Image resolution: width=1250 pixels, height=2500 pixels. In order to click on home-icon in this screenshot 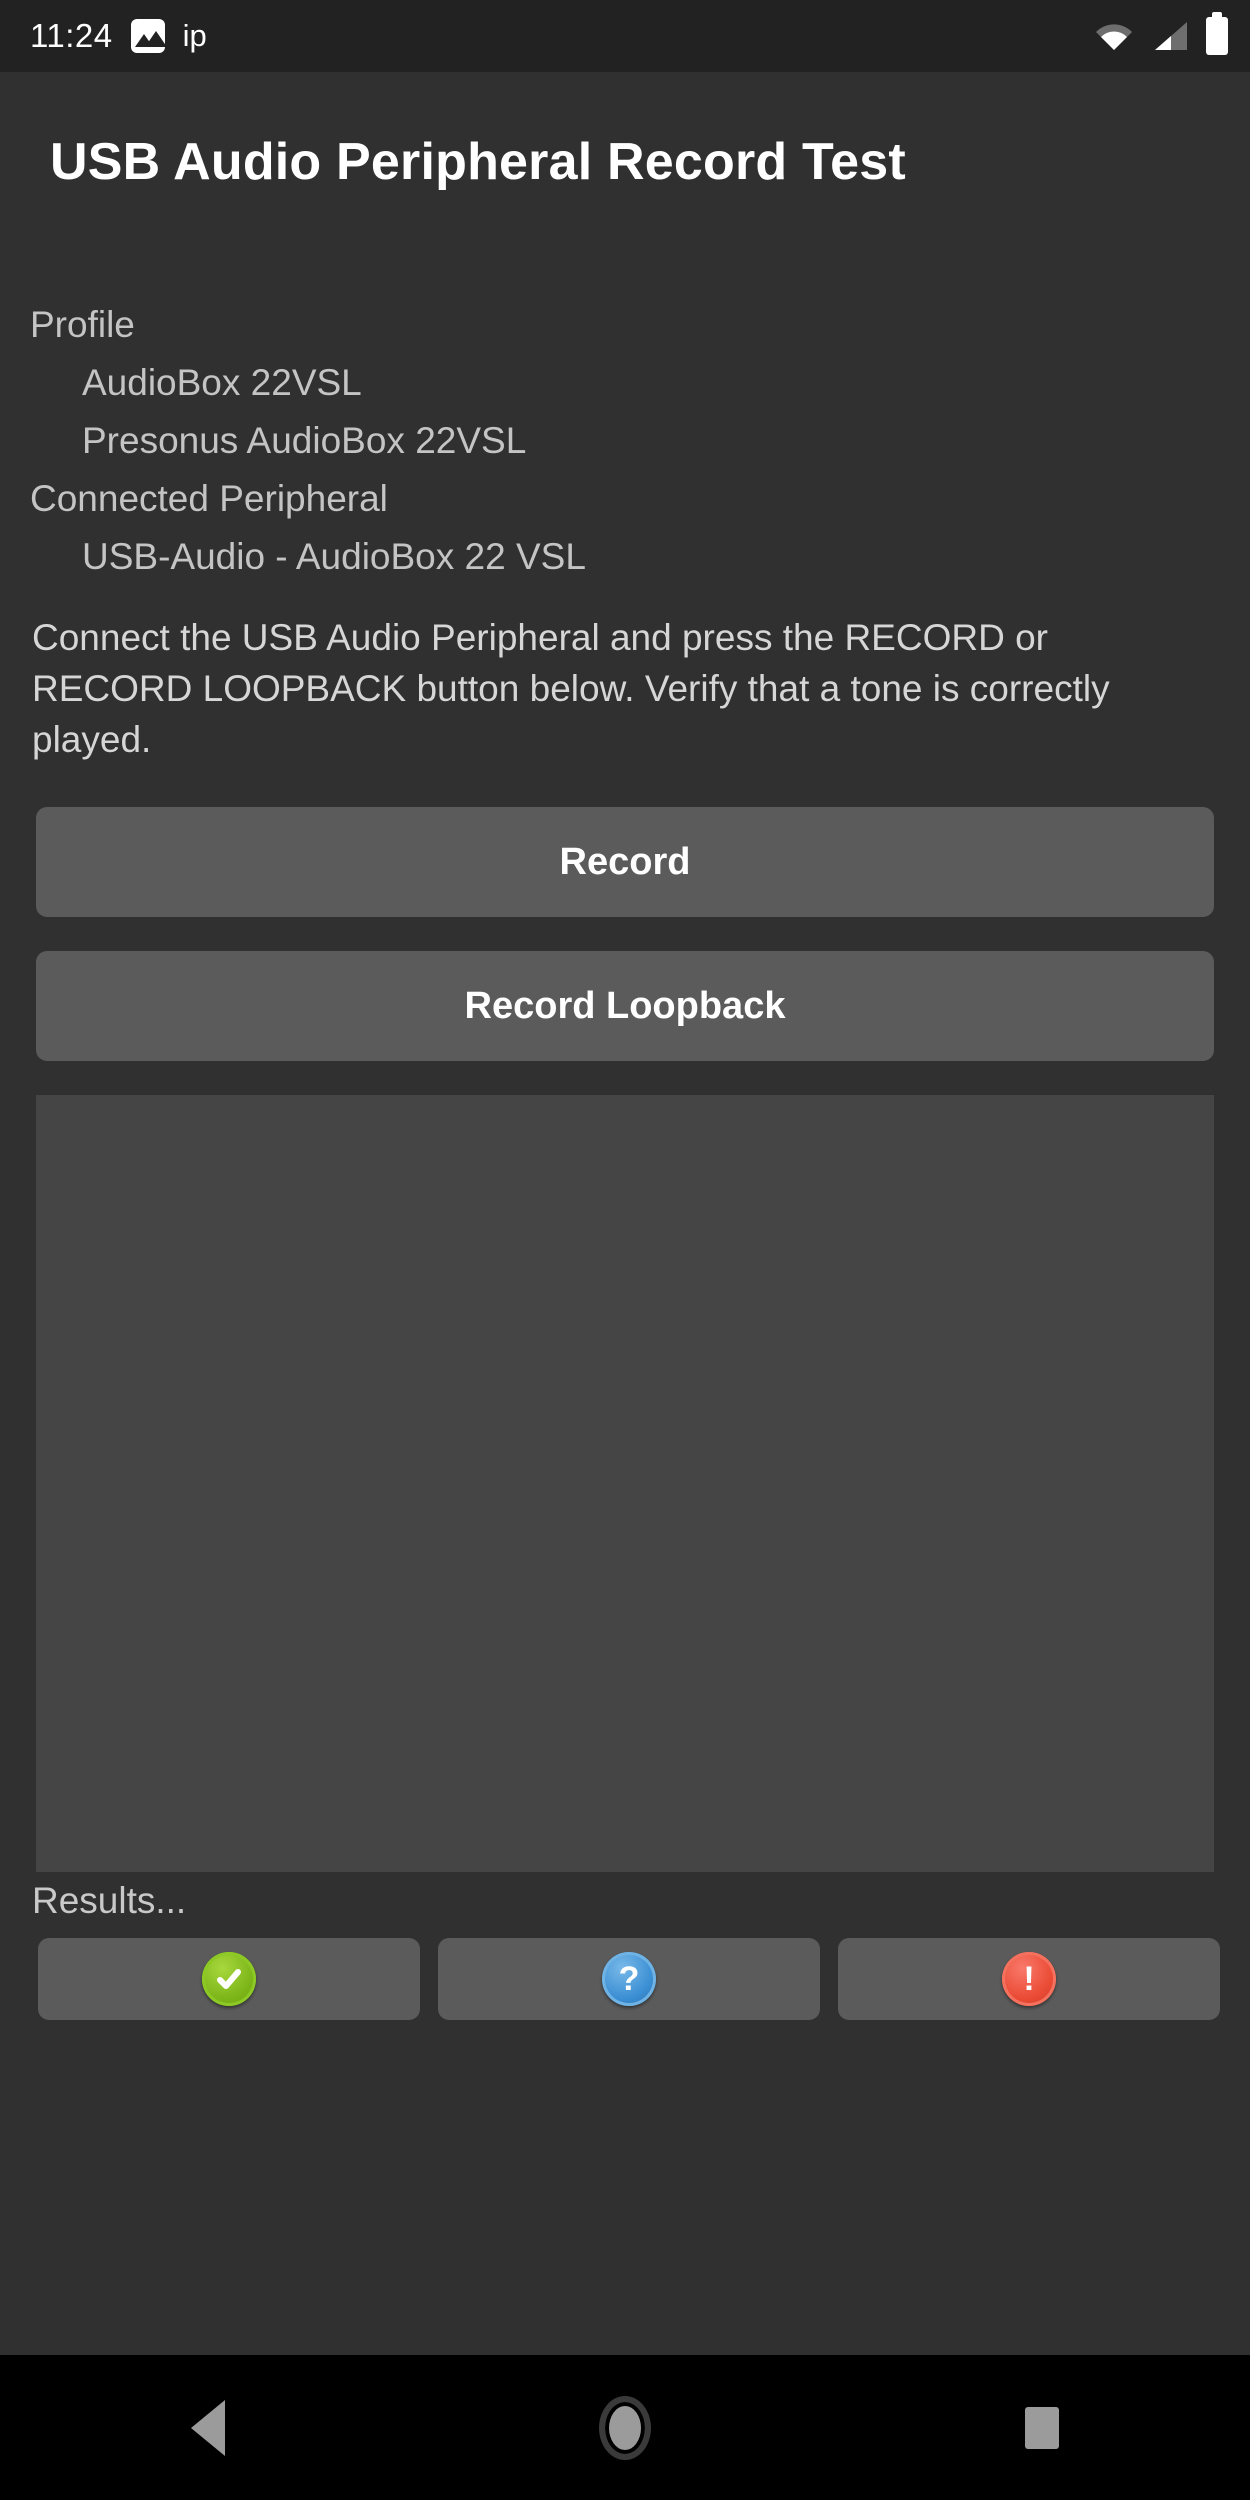, I will do `click(624, 2427)`.